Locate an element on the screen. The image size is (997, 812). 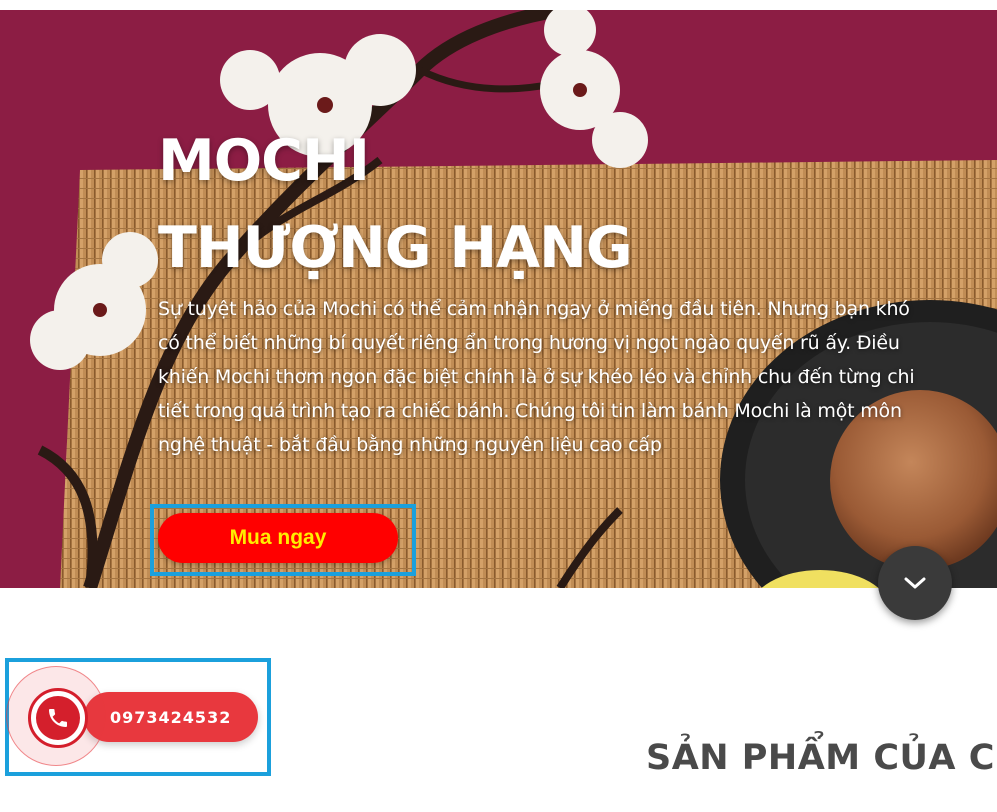
hotline-number: 0973424532 is located at coordinates (171, 717).